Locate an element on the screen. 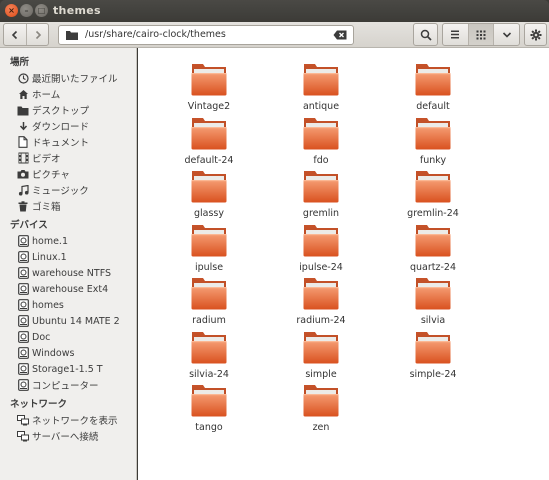 The width and height of the screenshot is (549, 480). folder-item: Vintage2 is located at coordinates (209, 86).